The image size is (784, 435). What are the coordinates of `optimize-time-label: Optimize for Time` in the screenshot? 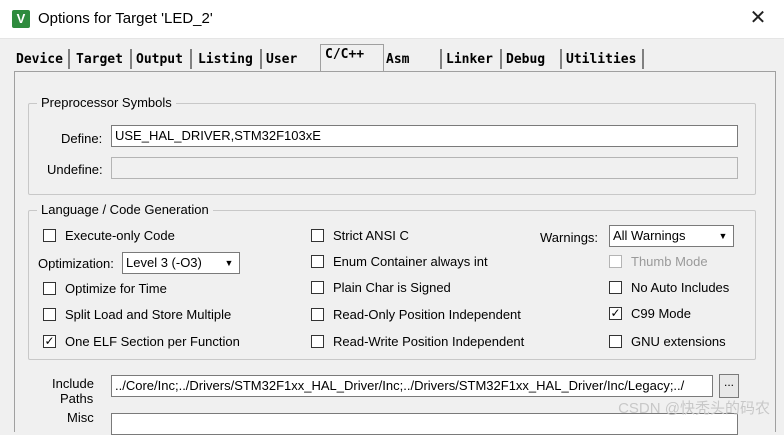 It's located at (116, 288).